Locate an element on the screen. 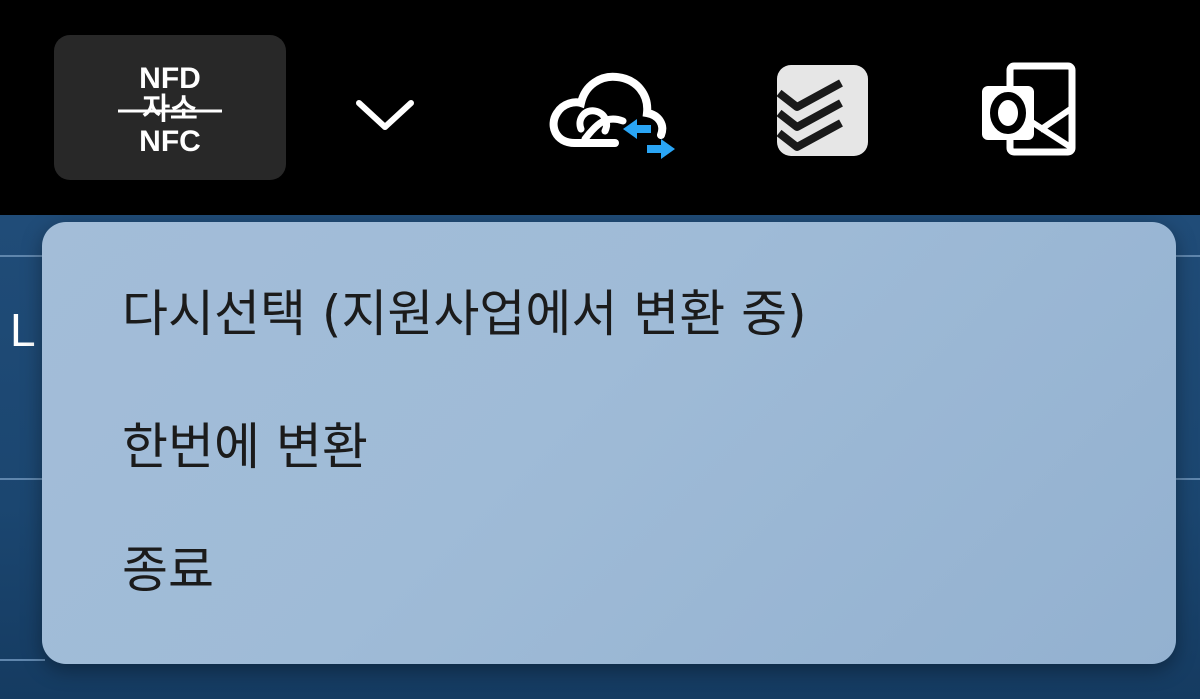  todoist-tray-button is located at coordinates (822, 110).